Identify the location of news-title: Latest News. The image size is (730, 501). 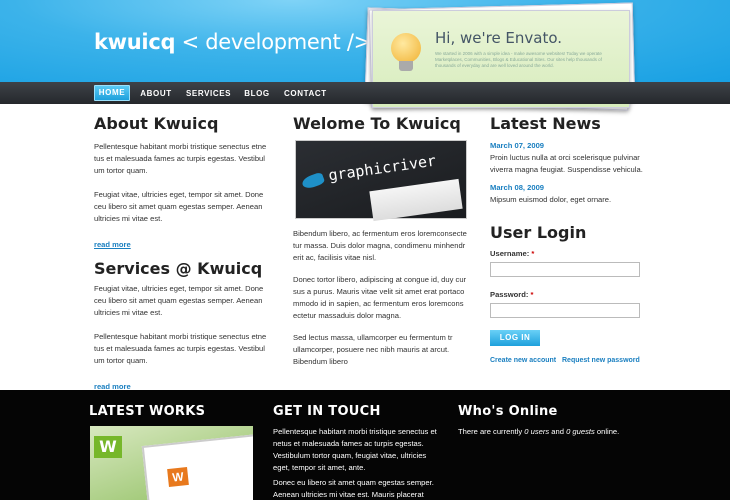
(545, 123).